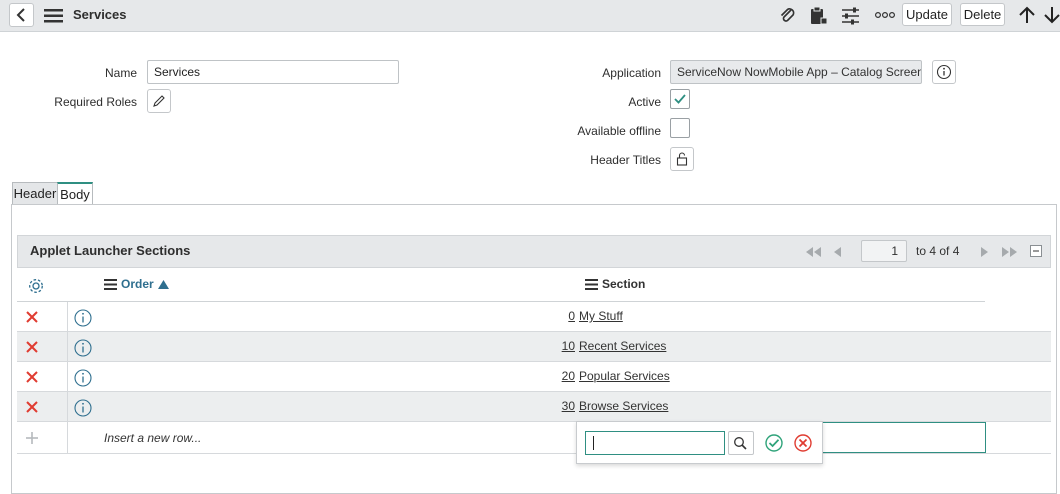  Describe the element at coordinates (534, 407) in the screenshot. I see `table-row: 30 Browse Services` at that location.